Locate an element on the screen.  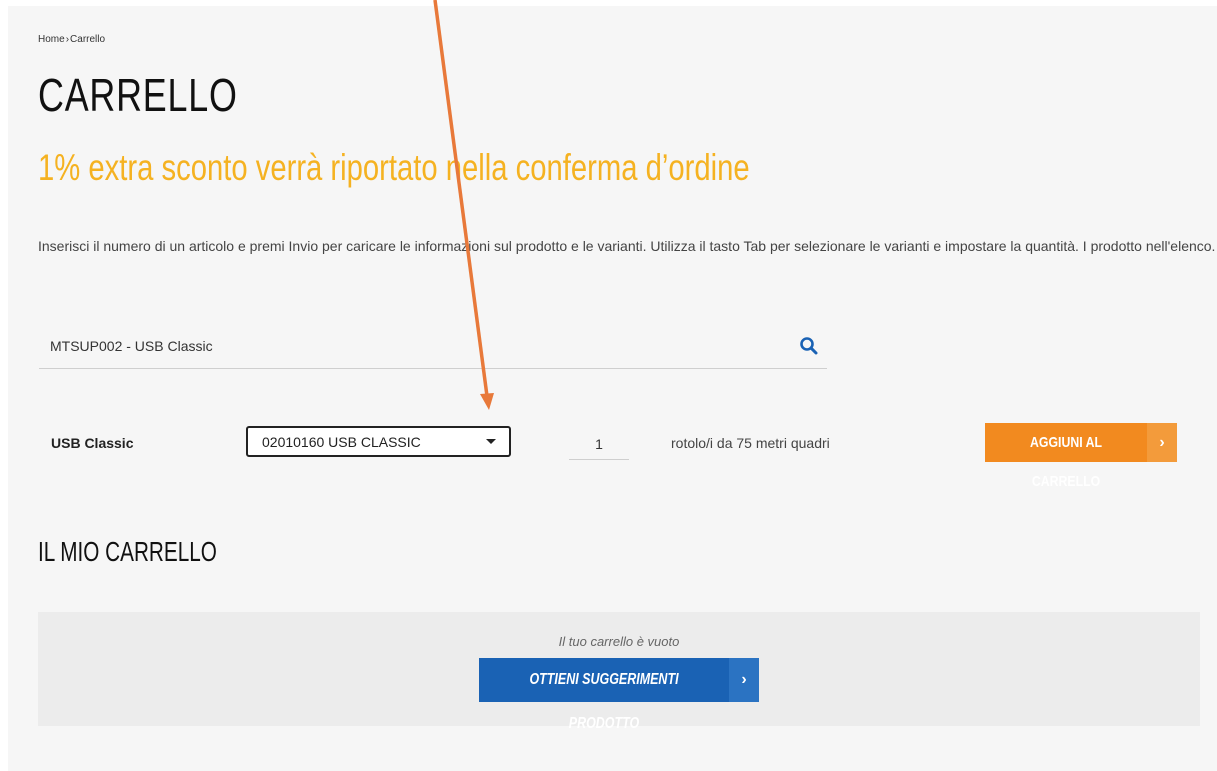
unit-label: rotolo/i da 75 metri quadri is located at coordinates (750, 443).